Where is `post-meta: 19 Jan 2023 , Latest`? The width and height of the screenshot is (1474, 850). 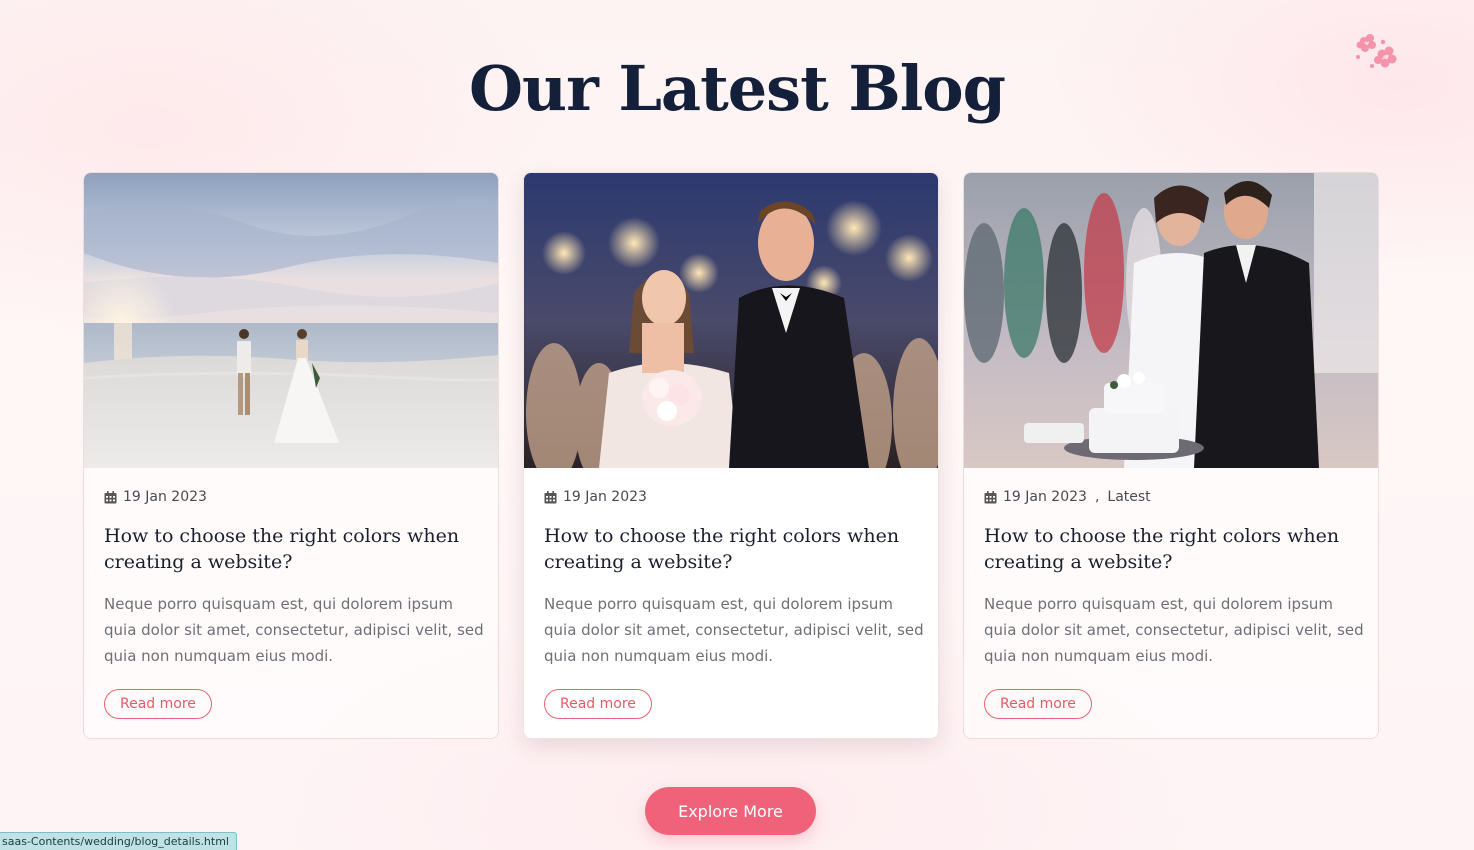 post-meta: 19 Jan 2023 , Latest is located at coordinates (1067, 497).